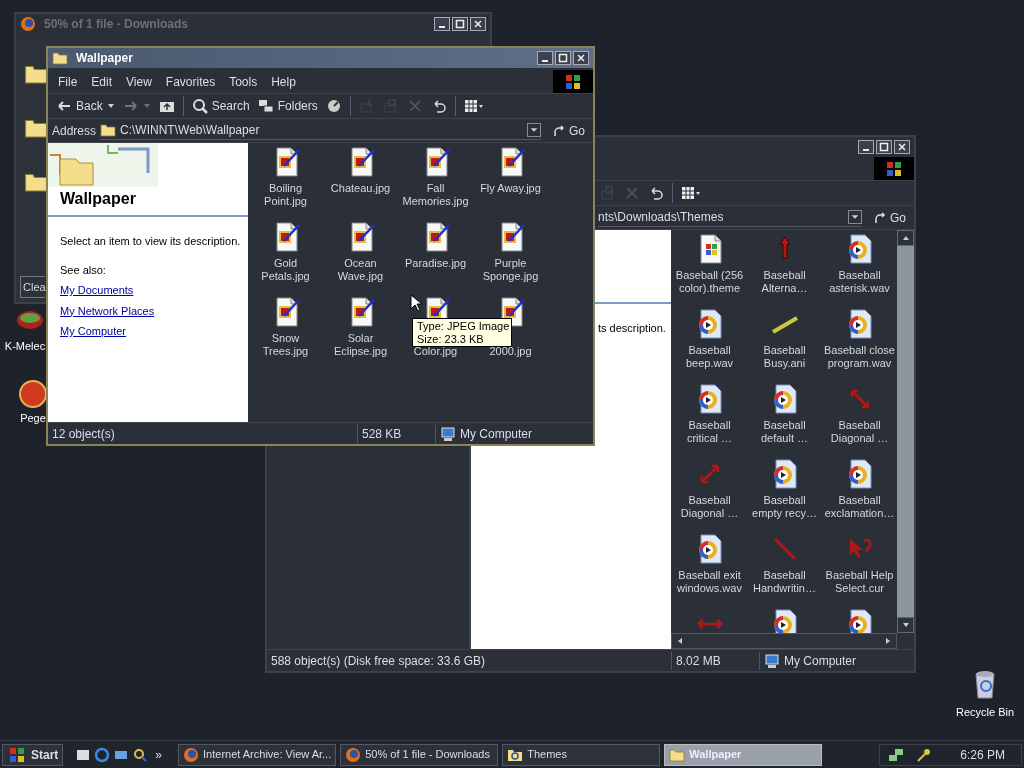 The image size is (1024, 768). I want to click on network-icon, so click(896, 754).